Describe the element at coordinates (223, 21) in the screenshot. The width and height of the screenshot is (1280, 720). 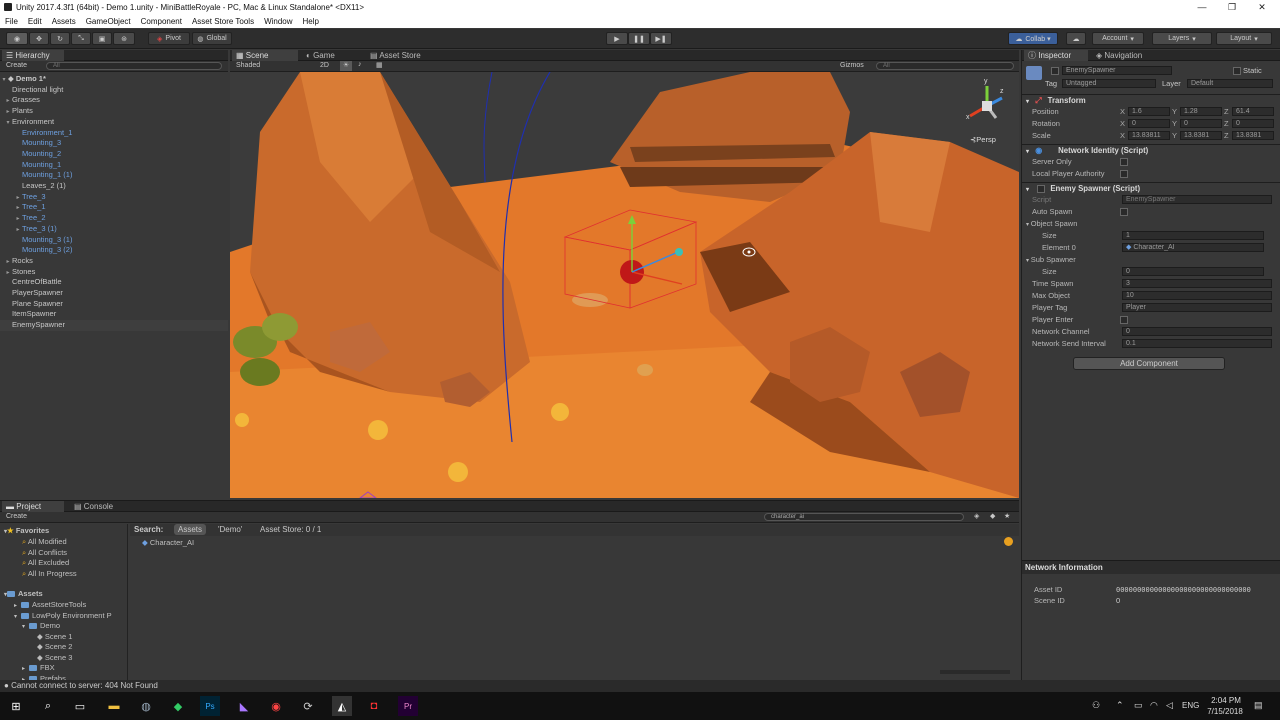
I see `menu-asset-store-tools: Asset Store Tools` at that location.